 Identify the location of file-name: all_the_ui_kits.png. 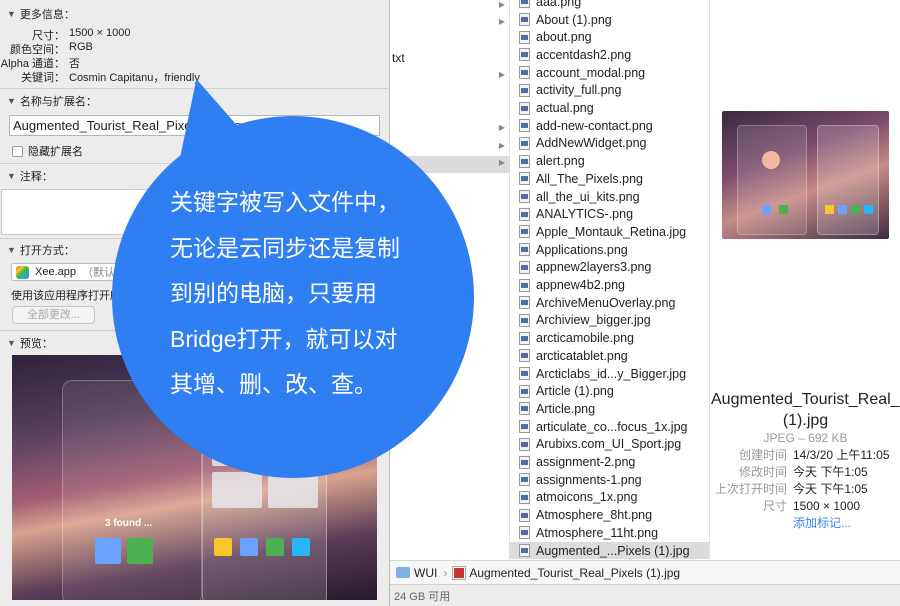
(588, 196).